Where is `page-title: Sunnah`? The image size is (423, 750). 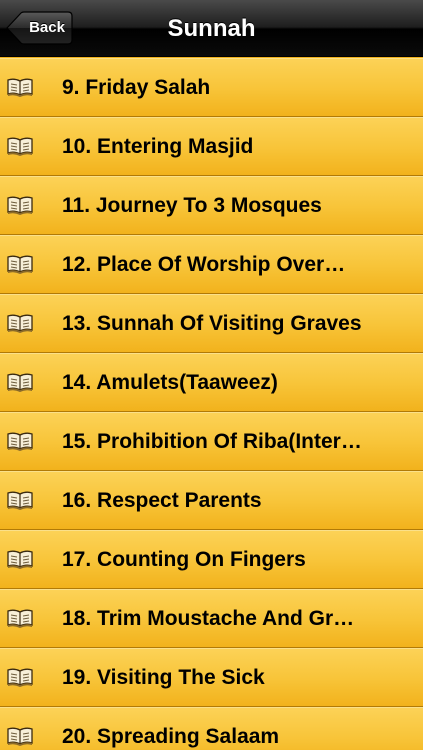
page-title: Sunnah is located at coordinates (211, 28).